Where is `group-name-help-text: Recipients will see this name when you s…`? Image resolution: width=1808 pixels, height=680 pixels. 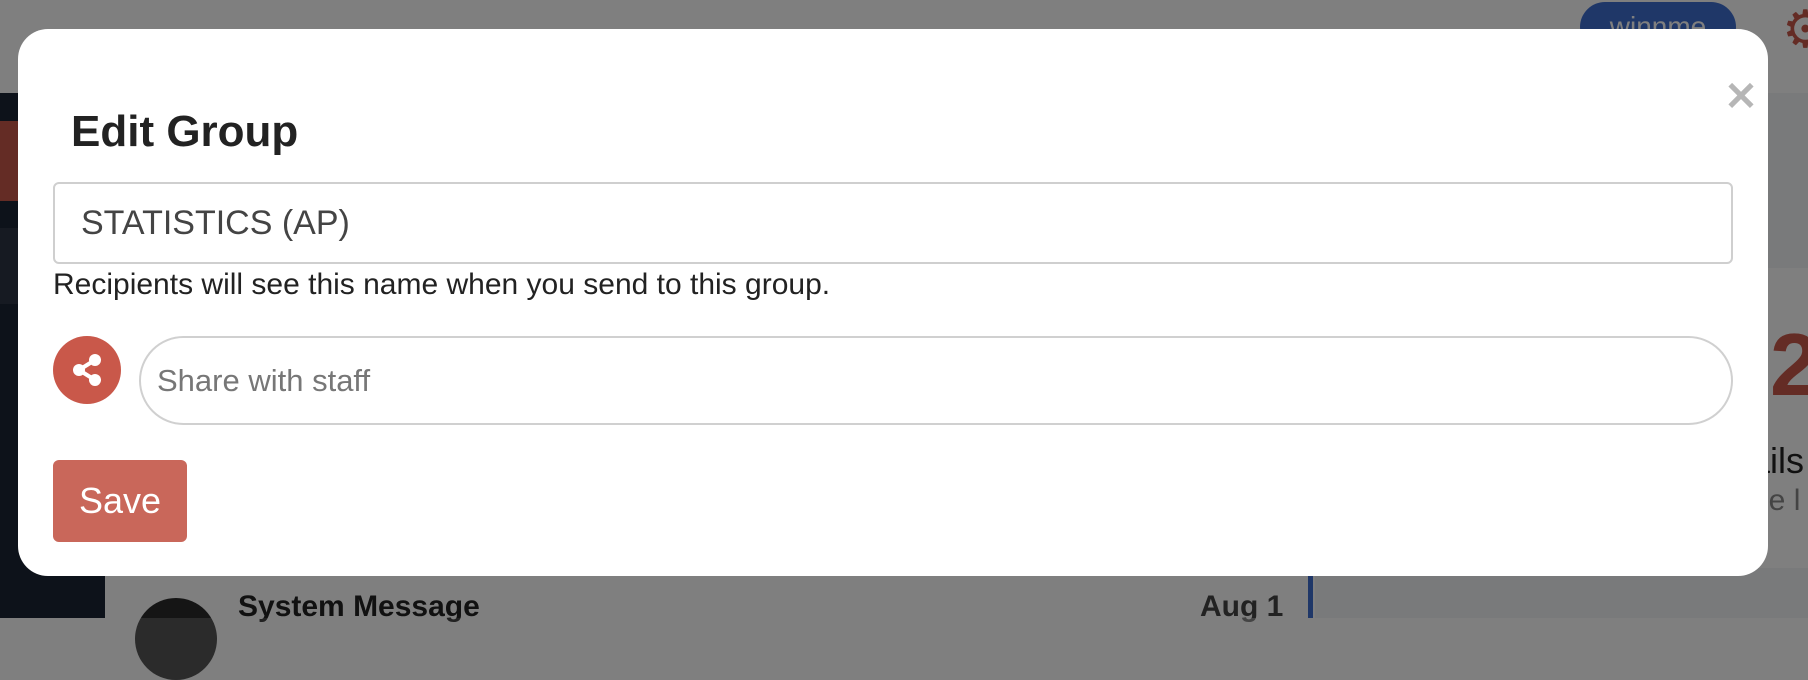
group-name-help-text: Recipients will see this name when you s… is located at coordinates (442, 284).